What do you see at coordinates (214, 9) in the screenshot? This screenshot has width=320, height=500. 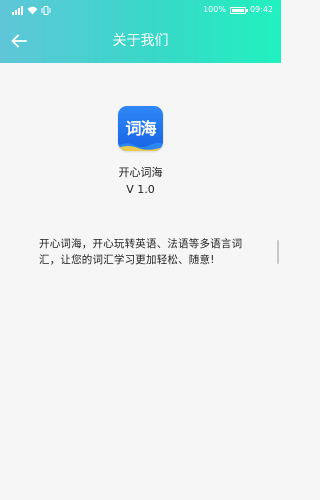 I see `battery-percent: 100%` at bounding box center [214, 9].